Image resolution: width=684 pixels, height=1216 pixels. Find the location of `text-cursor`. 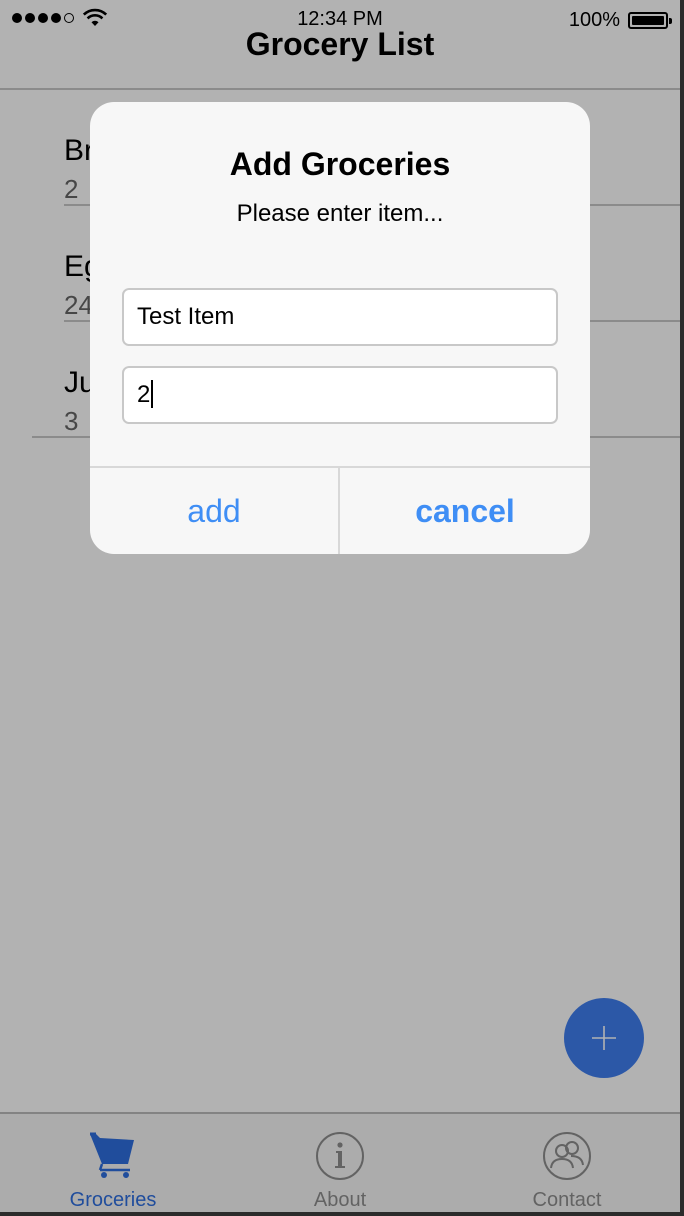

text-cursor is located at coordinates (152, 394).